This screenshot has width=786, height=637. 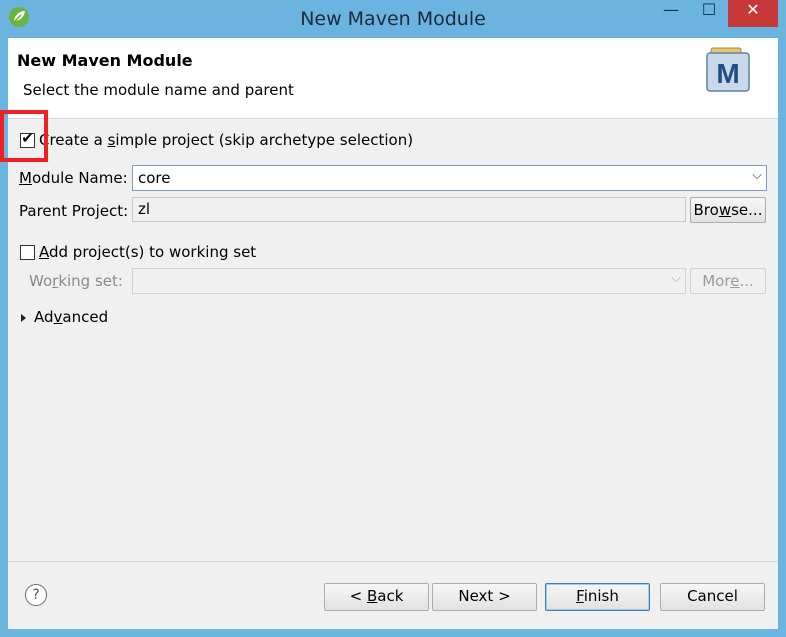 I want to click on working-set-checkbox-label-post: dd project(s) to working set, so click(x=153, y=252).